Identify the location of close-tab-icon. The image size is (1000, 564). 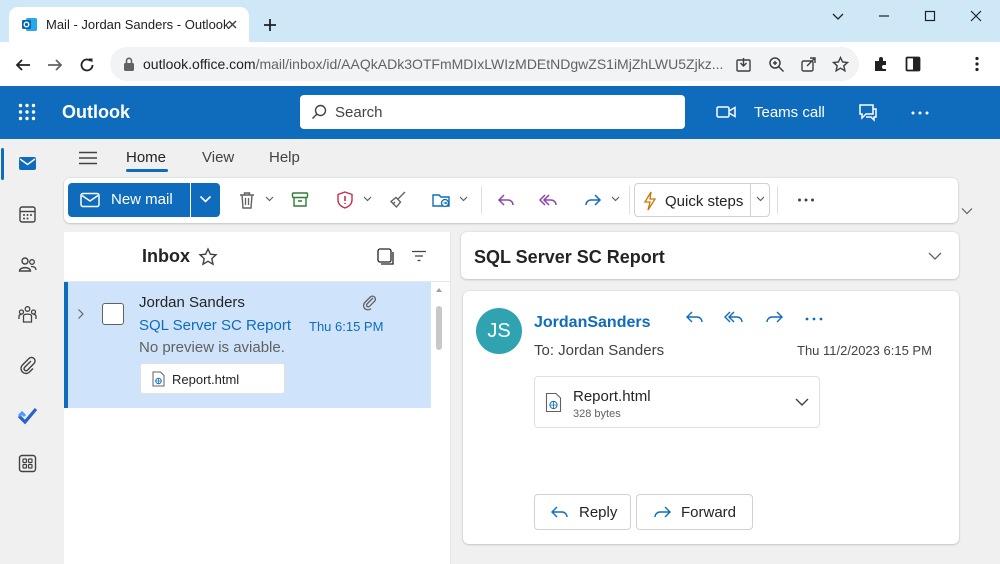
(232, 24).